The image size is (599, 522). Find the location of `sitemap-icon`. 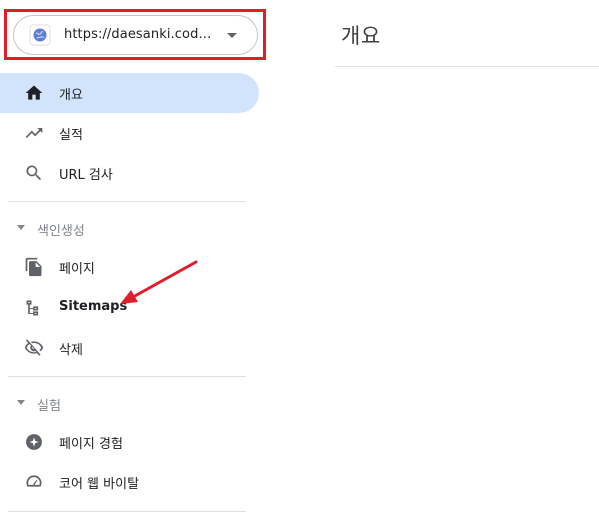

sitemap-icon is located at coordinates (32, 308).